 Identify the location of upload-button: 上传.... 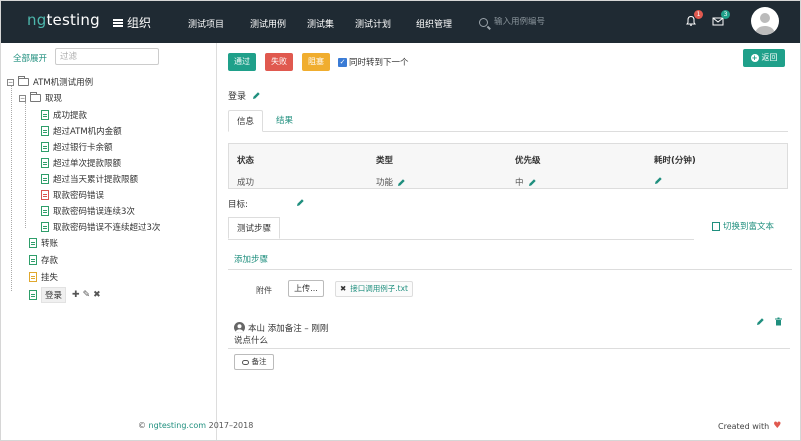
(306, 288).